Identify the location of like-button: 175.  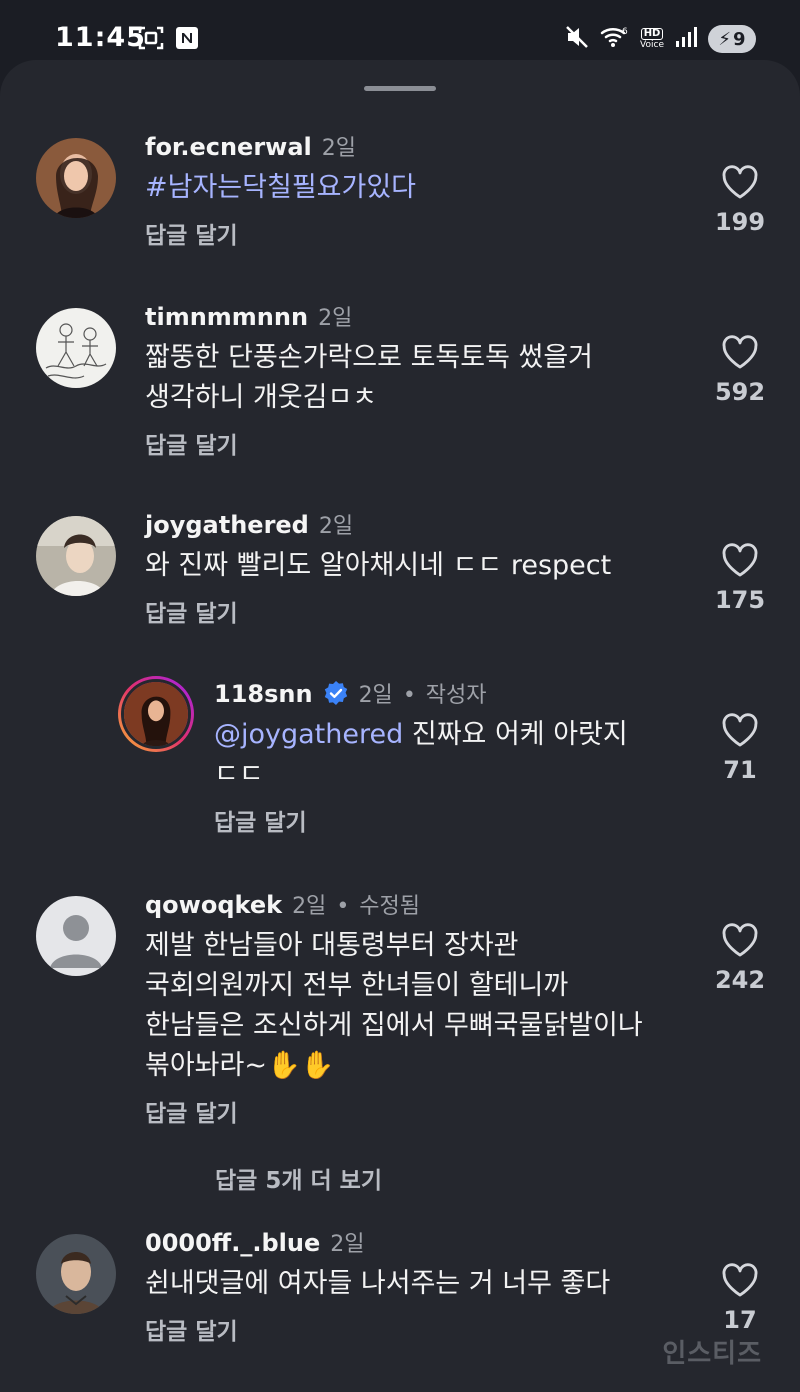
(740, 578).